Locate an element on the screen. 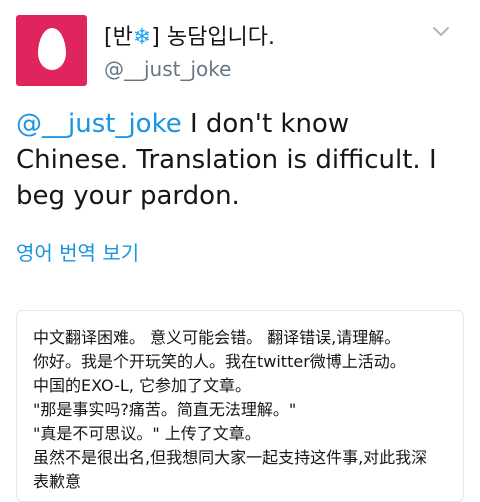 This screenshot has width=480, height=502. translation-line: "真是不可思议。" 上传了文章。 is located at coordinates (147, 433).